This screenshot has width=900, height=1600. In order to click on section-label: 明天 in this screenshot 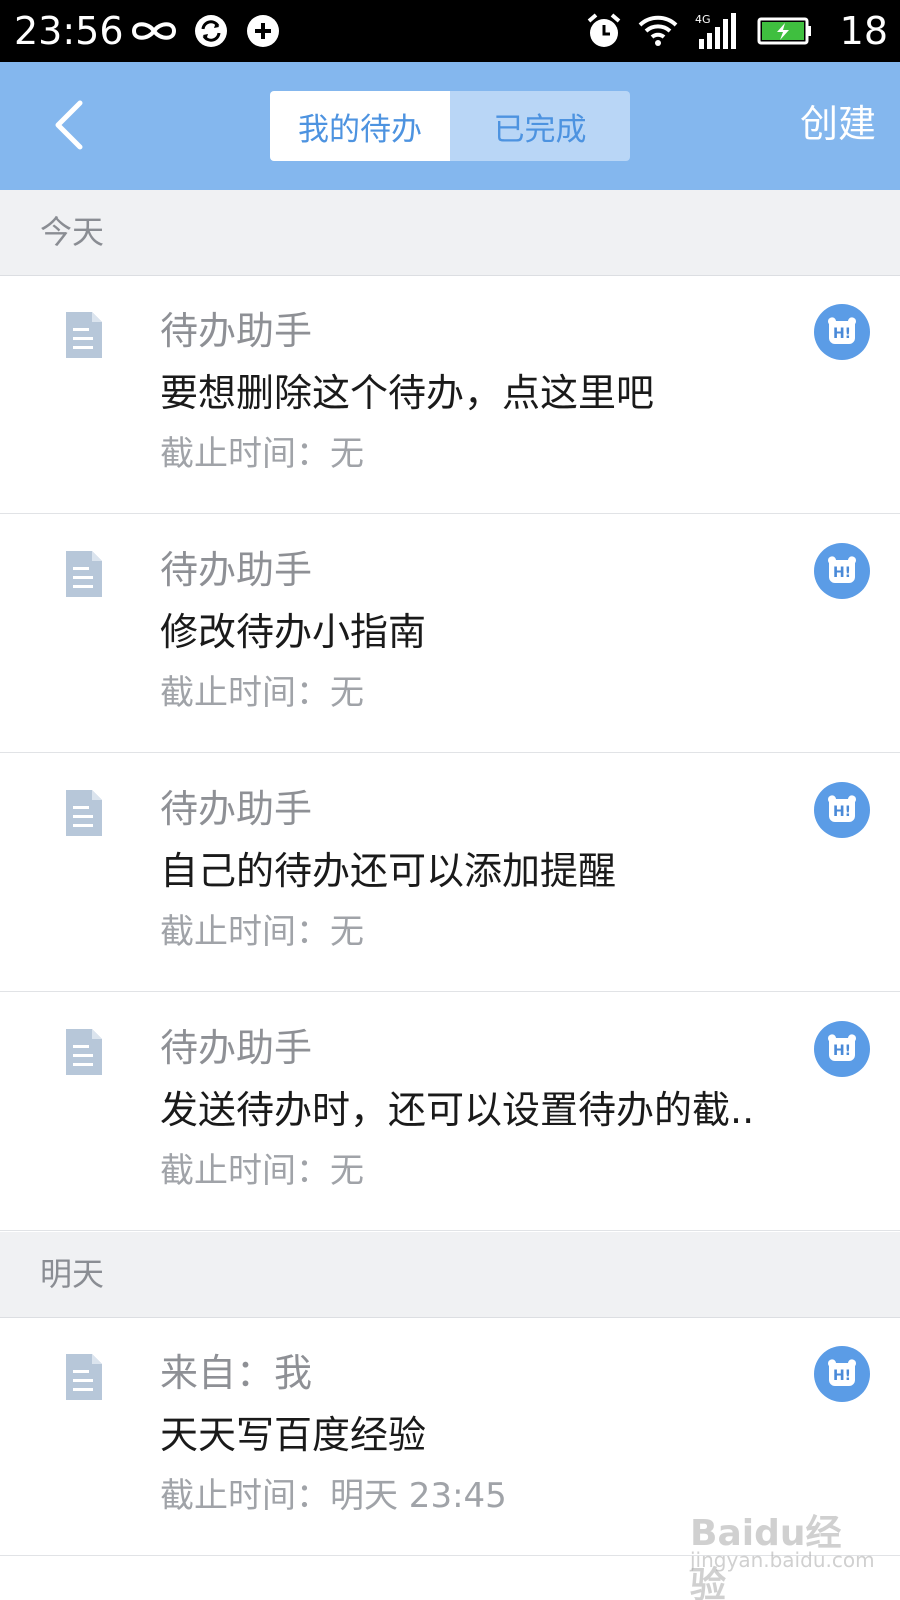, I will do `click(72, 1274)`.